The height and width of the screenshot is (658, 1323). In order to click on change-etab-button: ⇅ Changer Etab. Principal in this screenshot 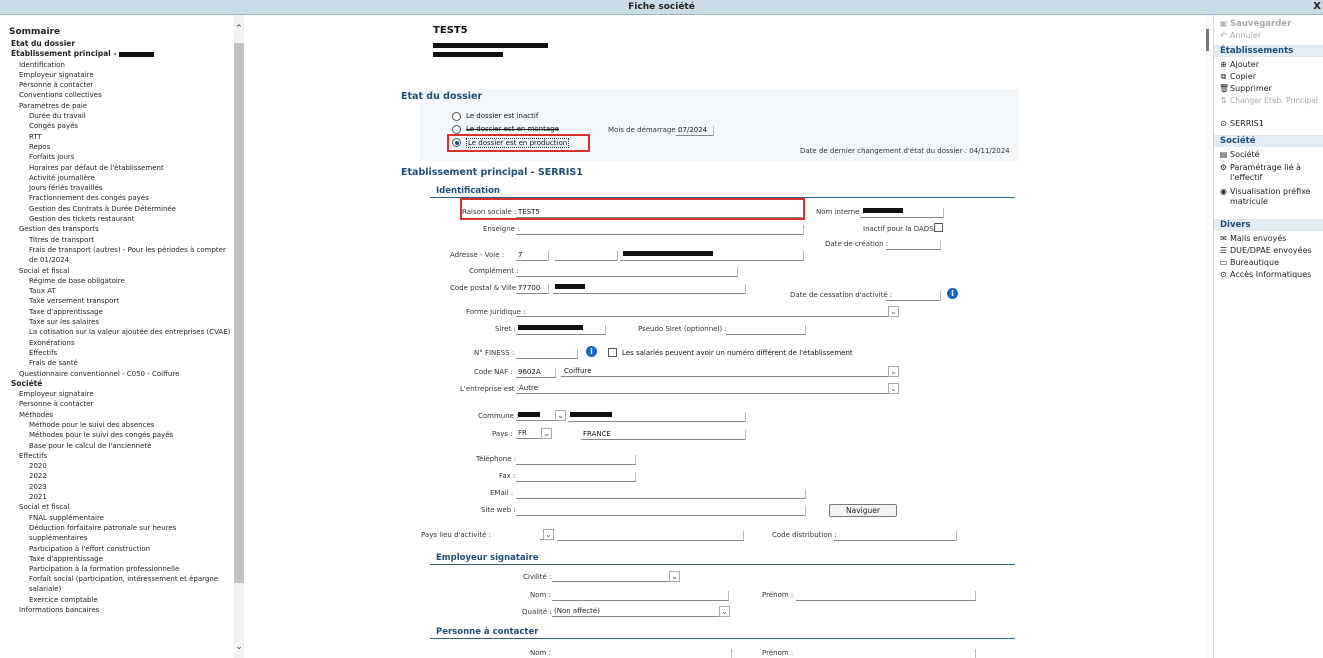, I will do `click(1268, 100)`.